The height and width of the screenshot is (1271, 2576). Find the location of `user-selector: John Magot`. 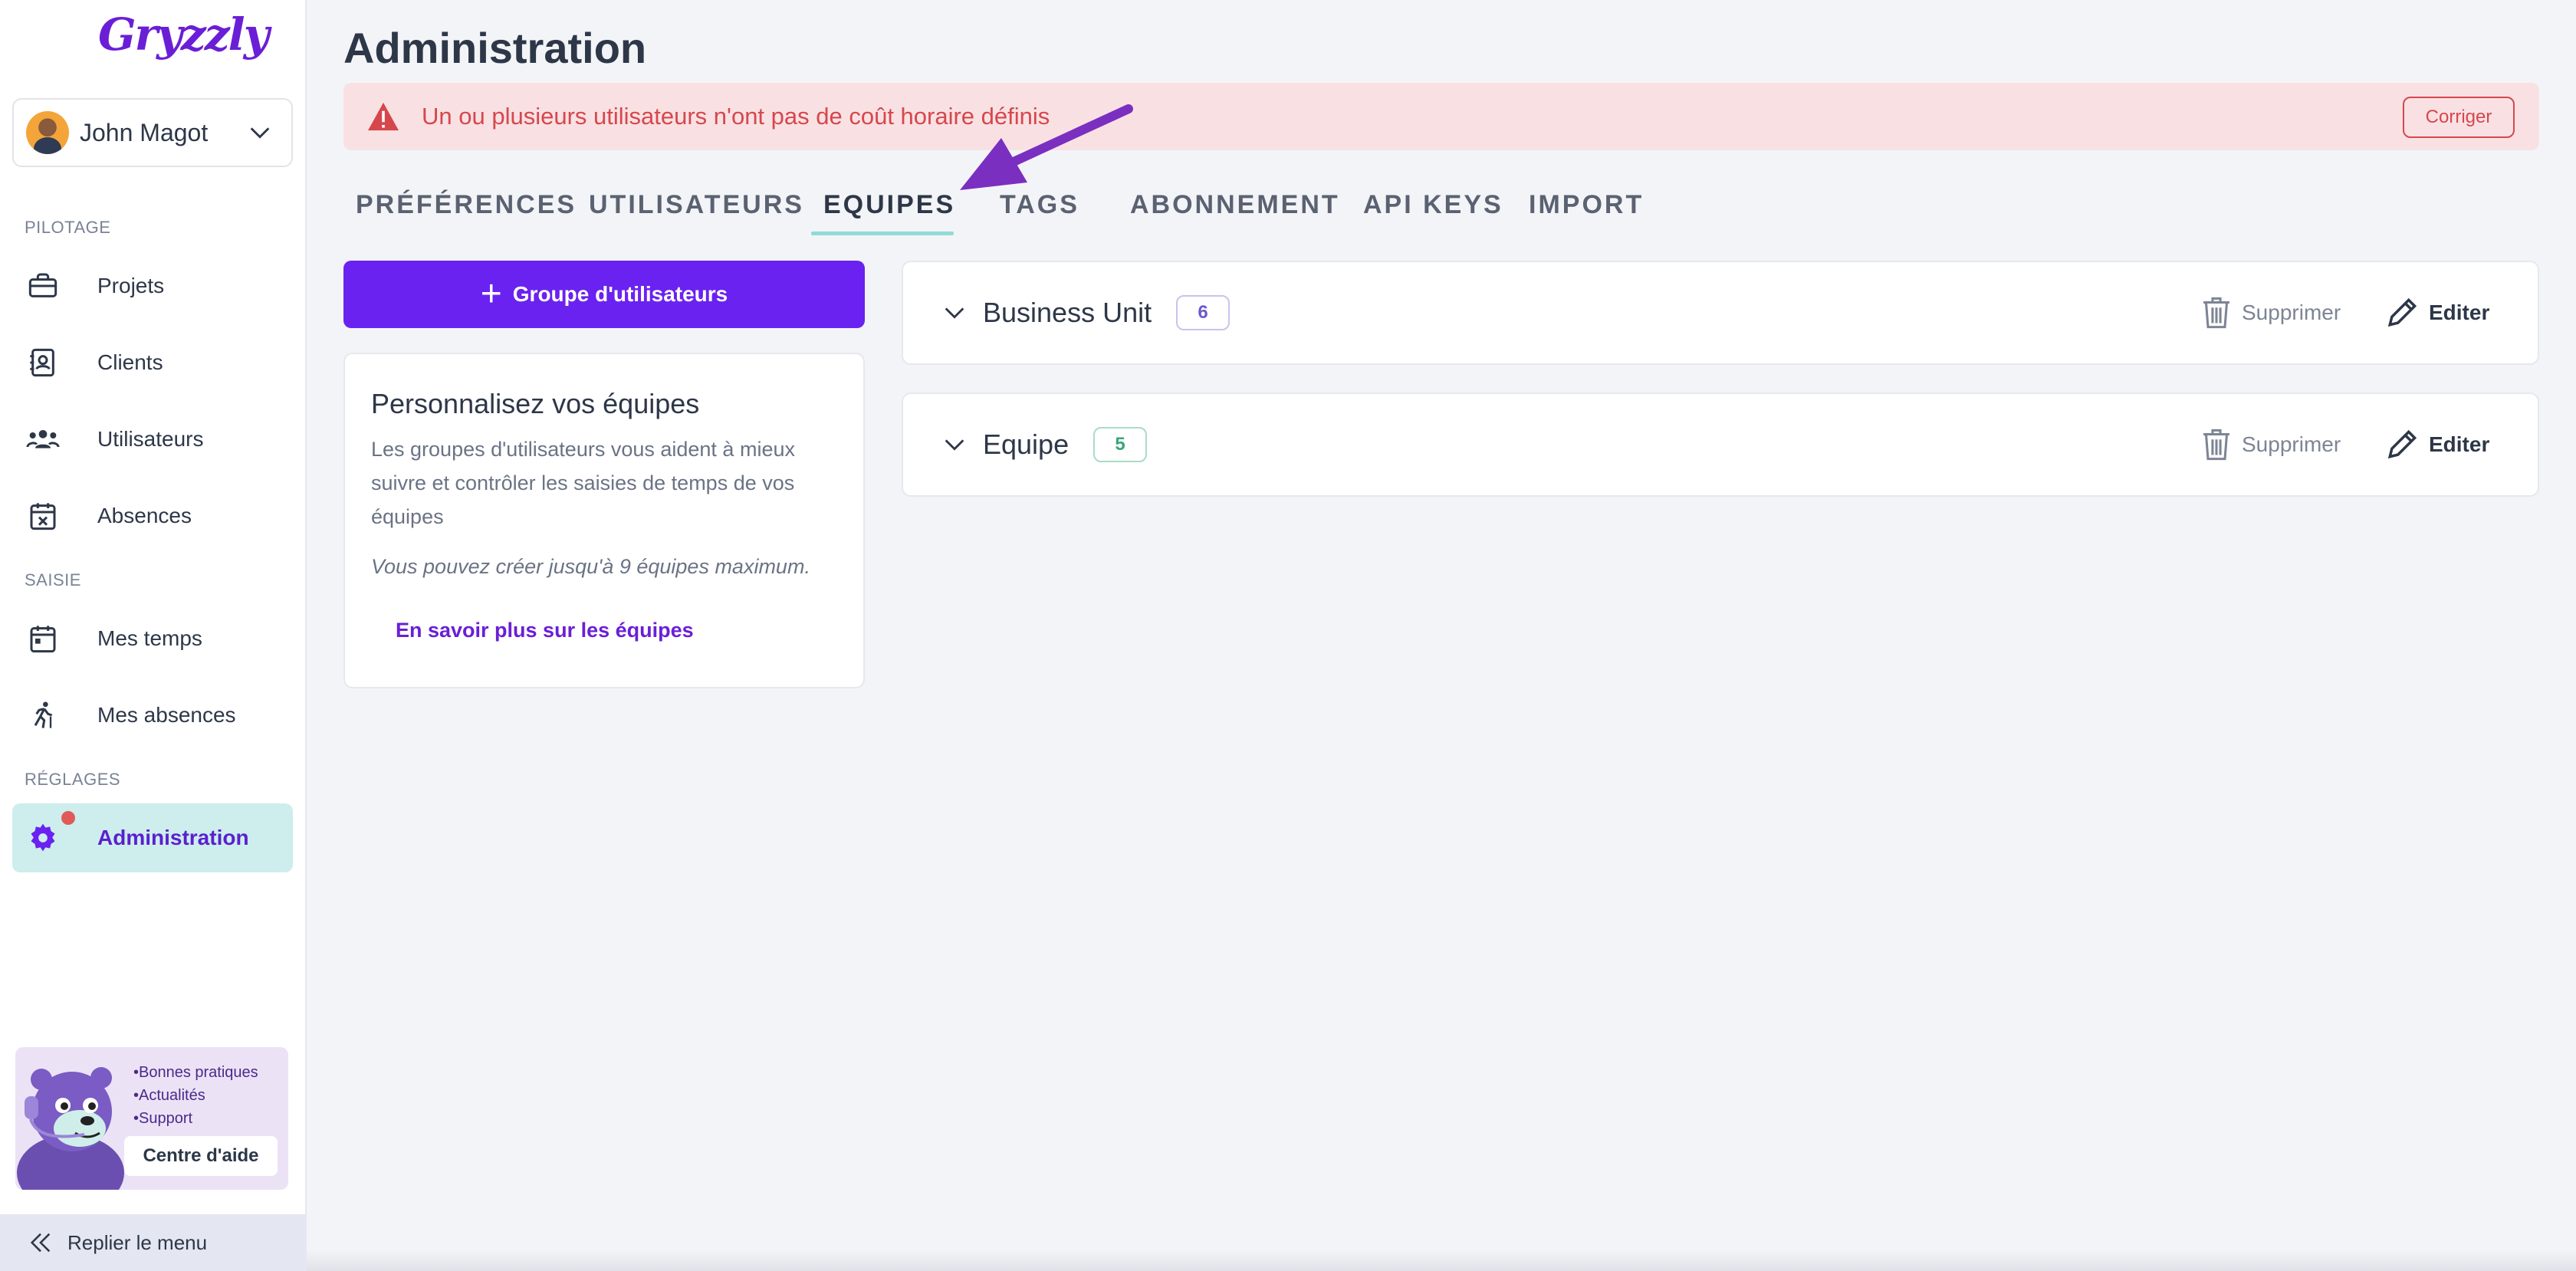

user-selector: John Magot is located at coordinates (152, 132).